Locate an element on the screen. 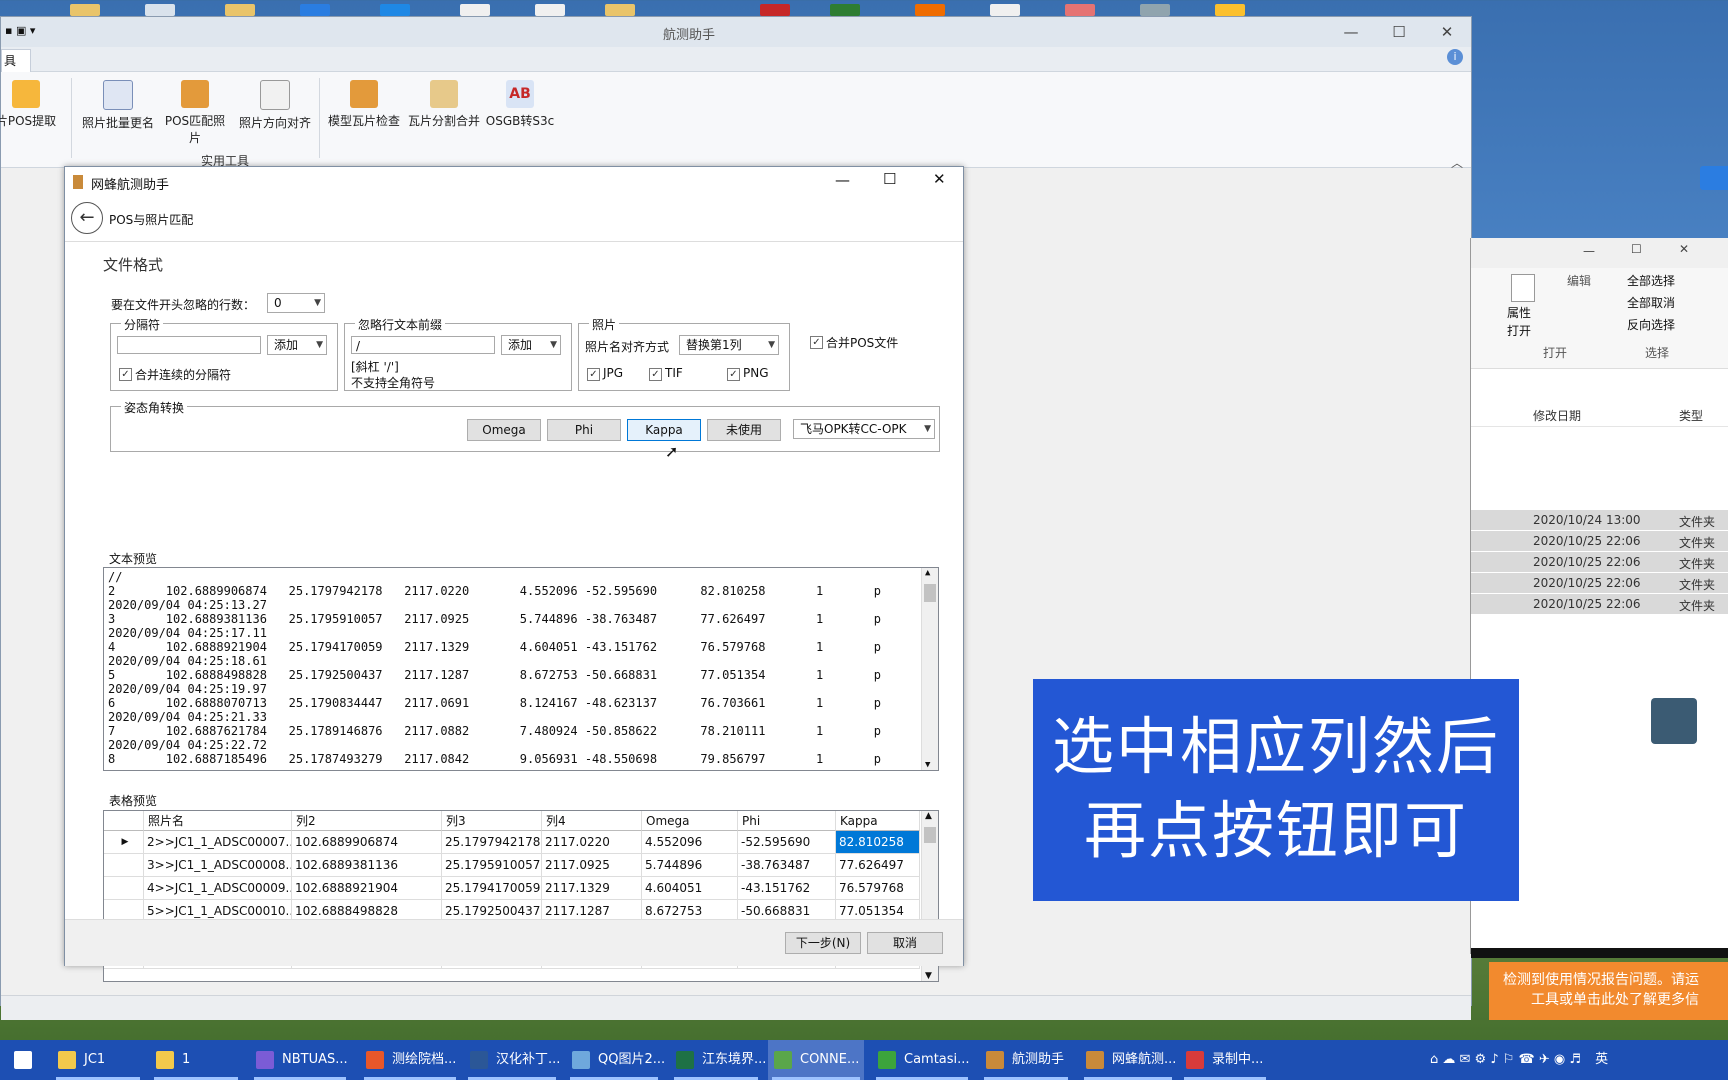 Image resolution: width=1728 pixels, height=1080 pixels. separator-input is located at coordinates (189, 345).